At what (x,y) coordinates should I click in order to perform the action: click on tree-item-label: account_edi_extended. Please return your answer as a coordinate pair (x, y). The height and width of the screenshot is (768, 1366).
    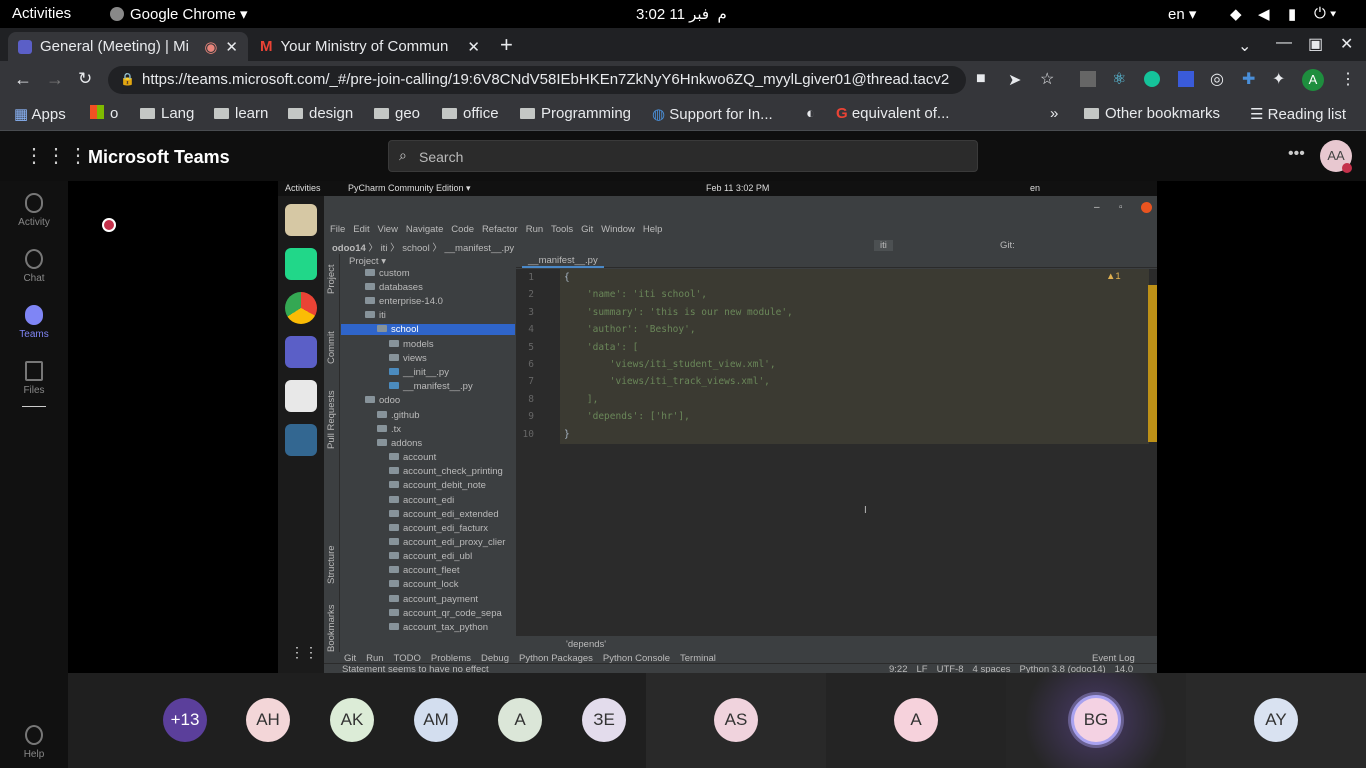
    Looking at the image, I should click on (451, 514).